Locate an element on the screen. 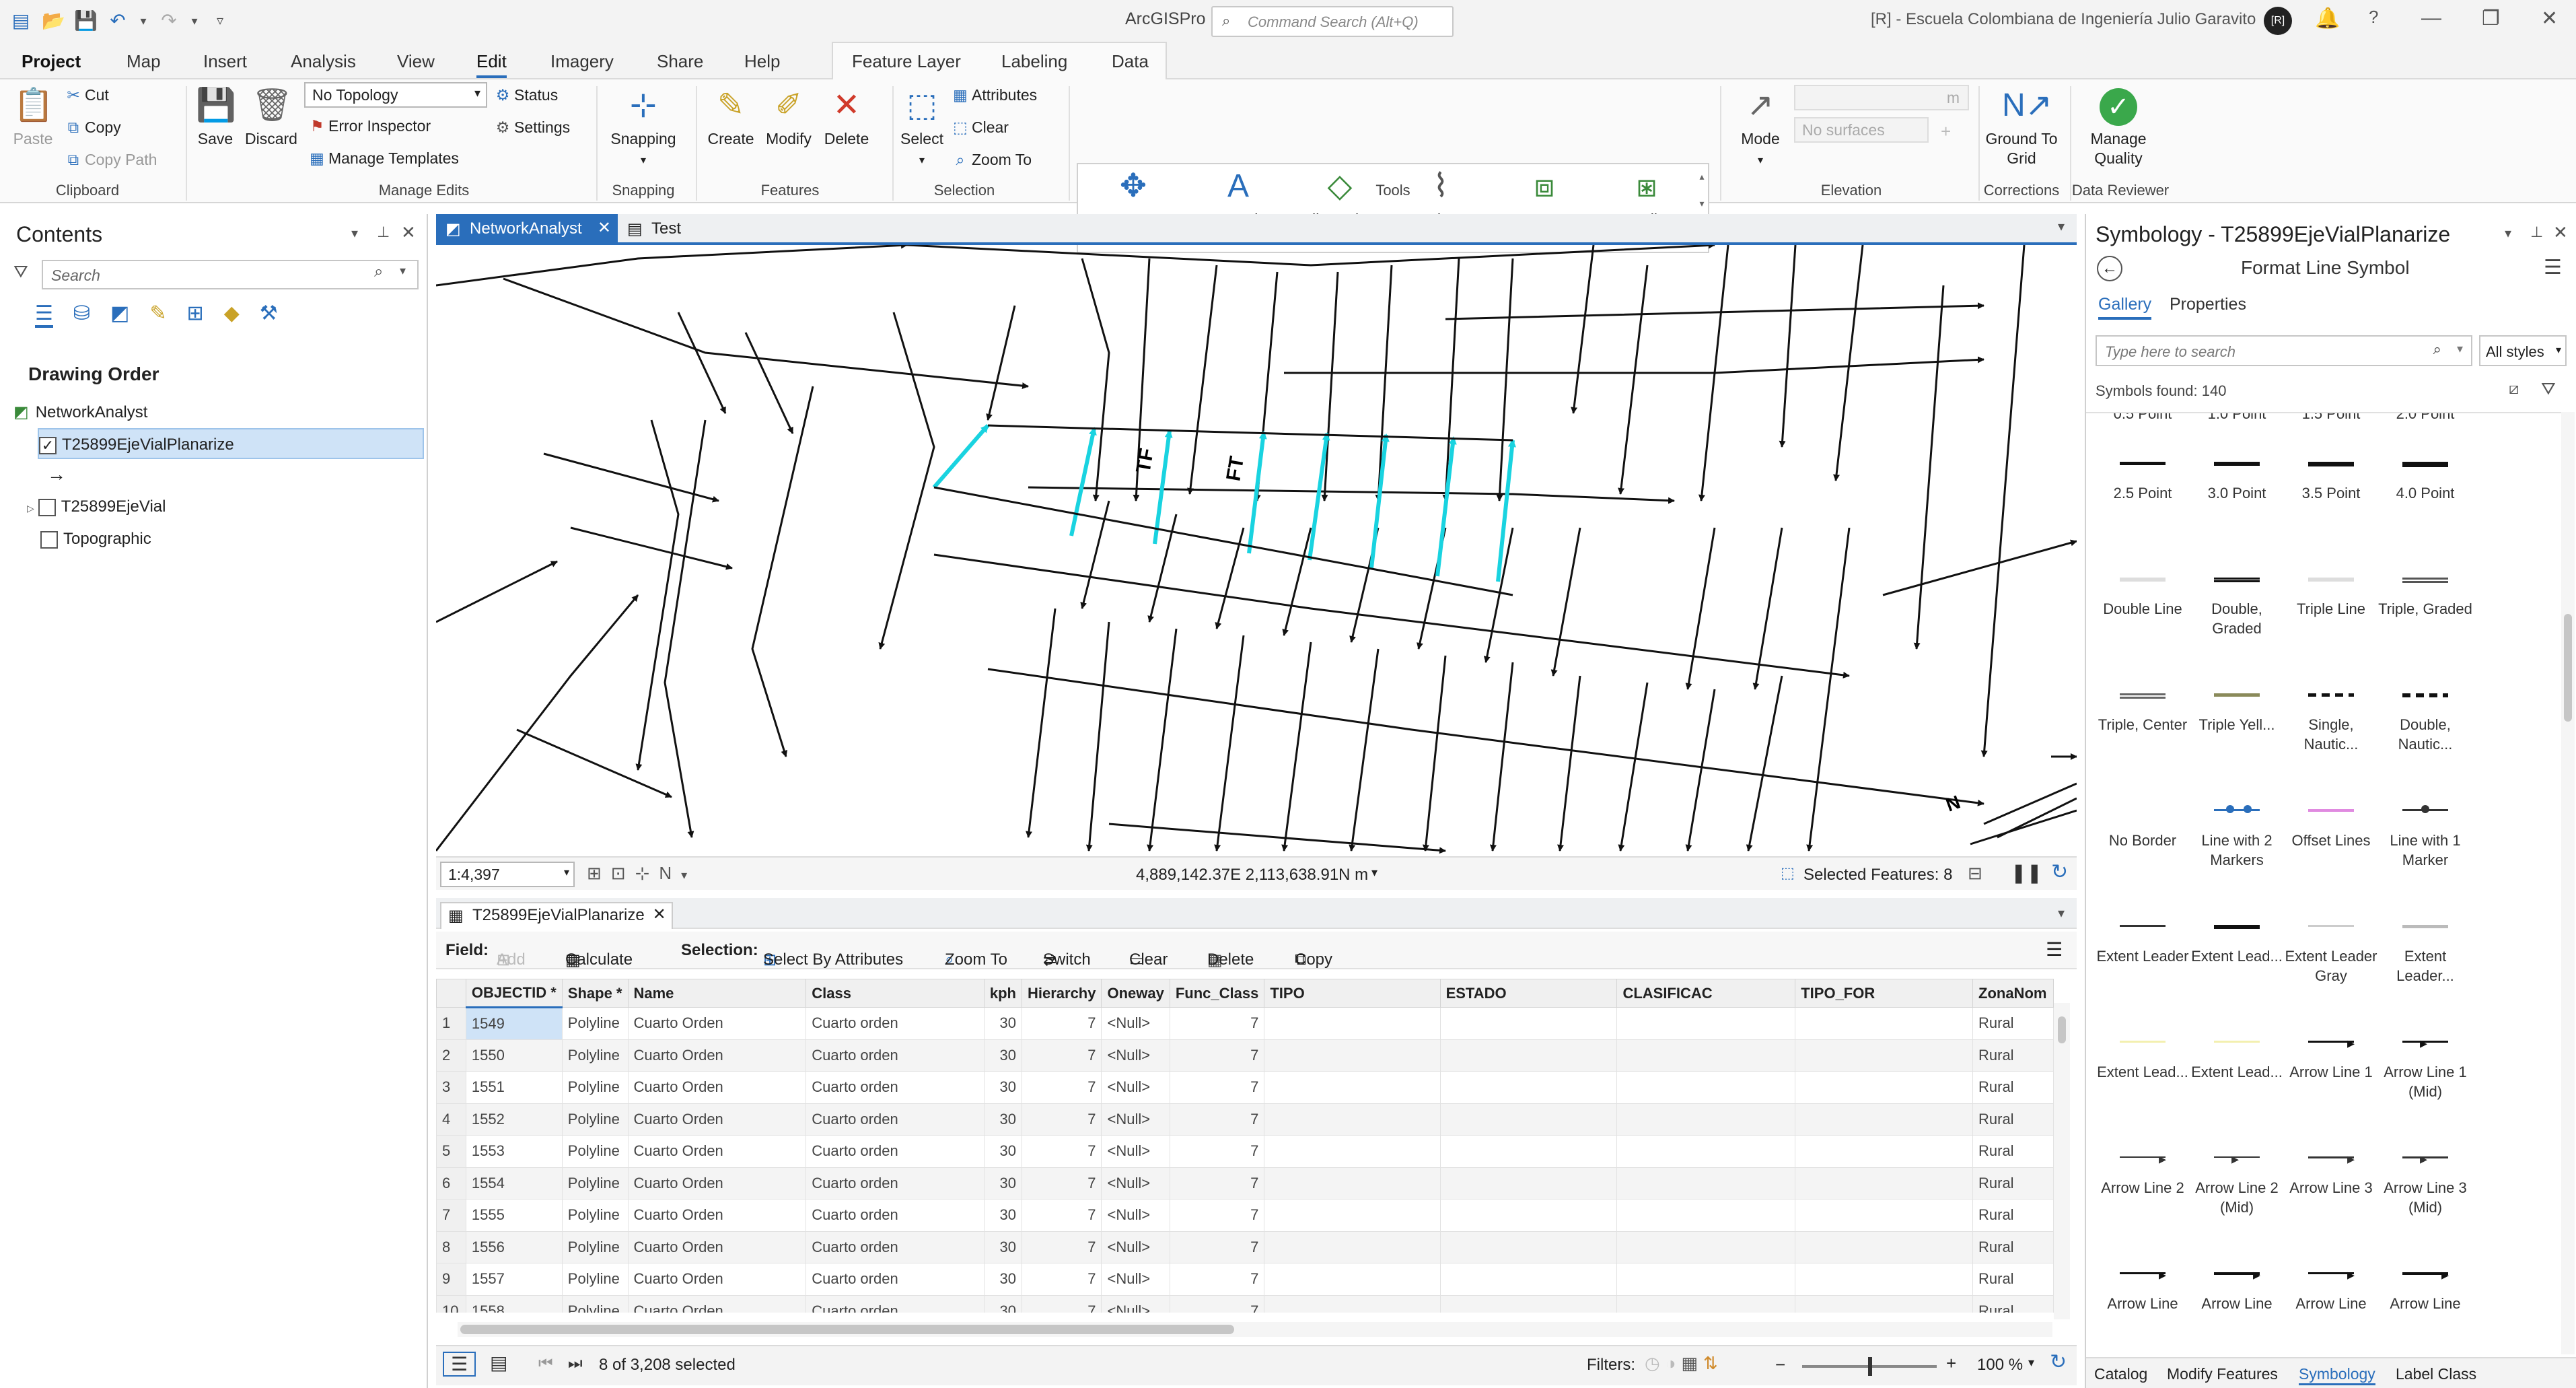 This screenshot has height=1388, width=2576. expand-icon: ▷ is located at coordinates (30, 508).